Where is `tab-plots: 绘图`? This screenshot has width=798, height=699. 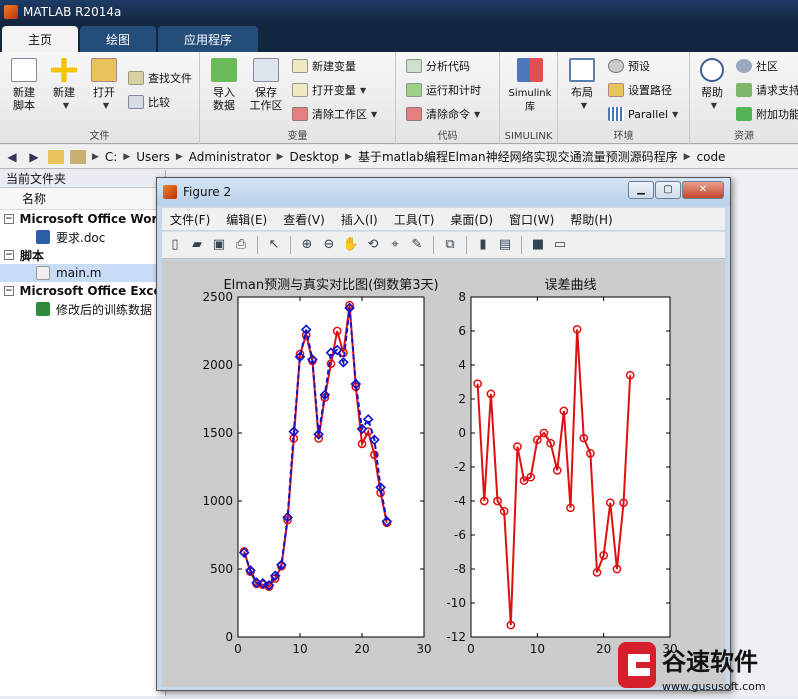
tab-plots: 绘图 is located at coordinates (118, 39).